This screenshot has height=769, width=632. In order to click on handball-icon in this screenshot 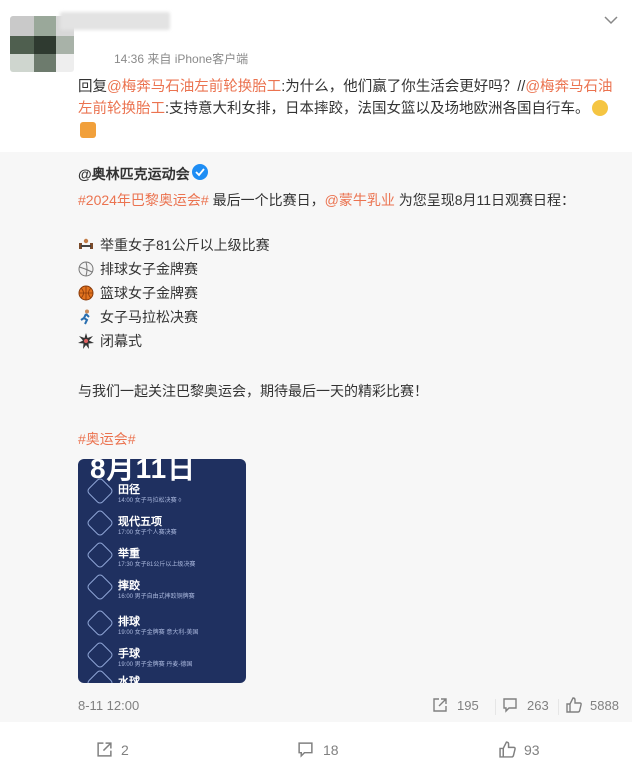, I will do `click(100, 655)`.